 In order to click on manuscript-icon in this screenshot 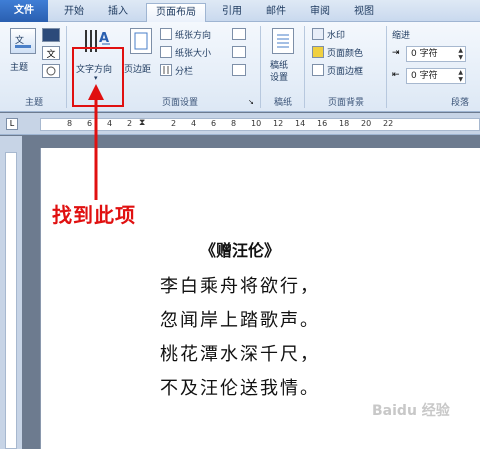, I will do `click(283, 41)`.